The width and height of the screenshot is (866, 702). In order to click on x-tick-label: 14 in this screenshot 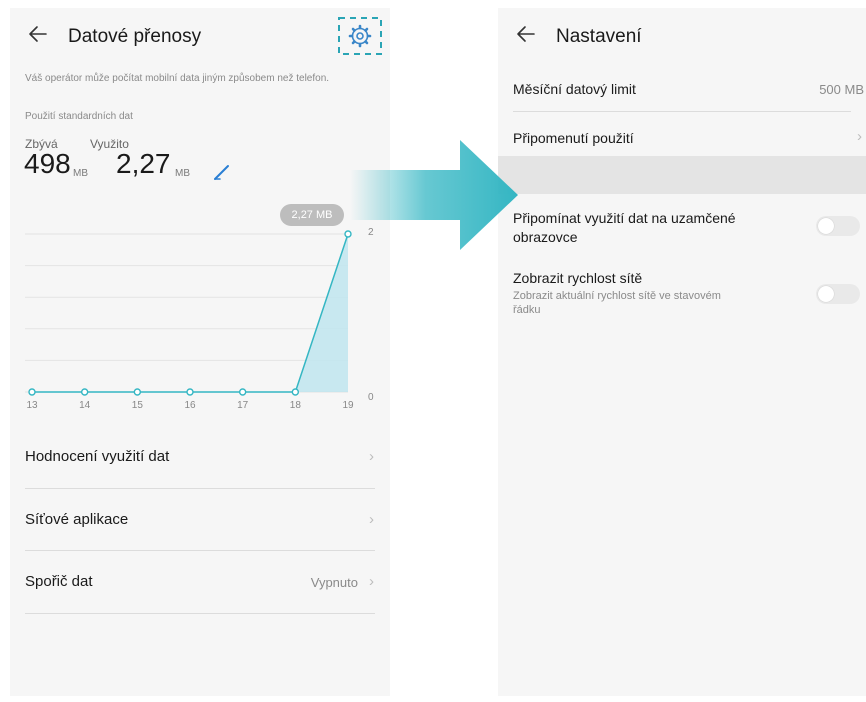, I will do `click(85, 405)`.